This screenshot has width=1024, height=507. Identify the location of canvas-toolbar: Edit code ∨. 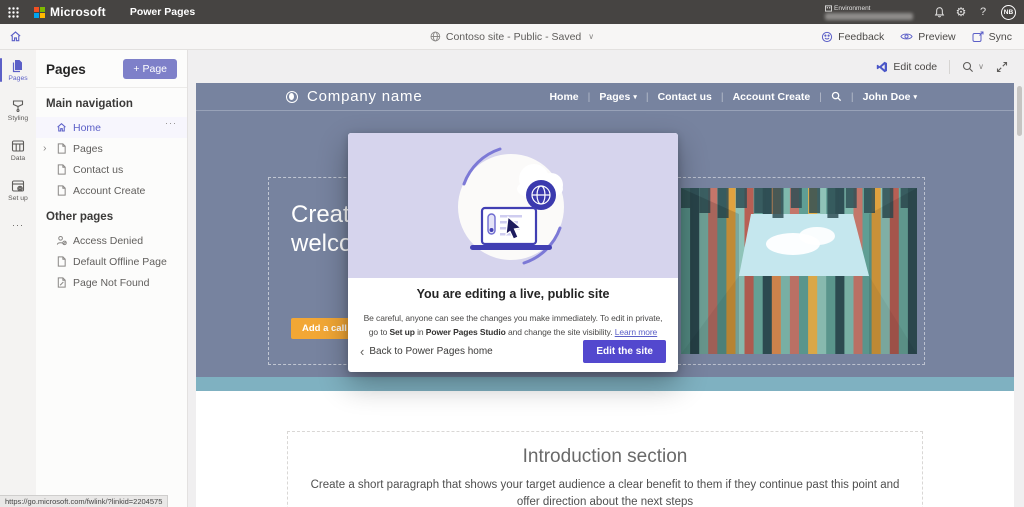
(606, 66).